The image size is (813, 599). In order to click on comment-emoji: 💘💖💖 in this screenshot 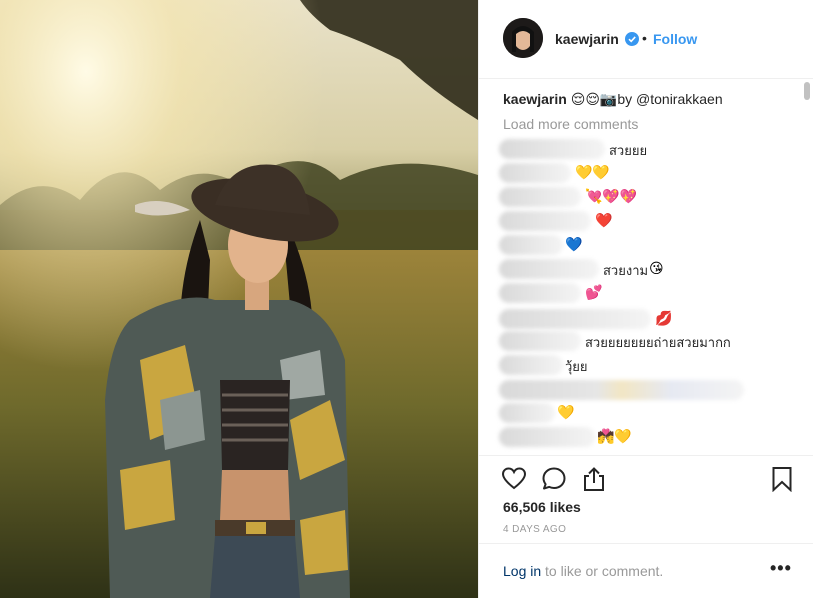, I will do `click(611, 196)`.